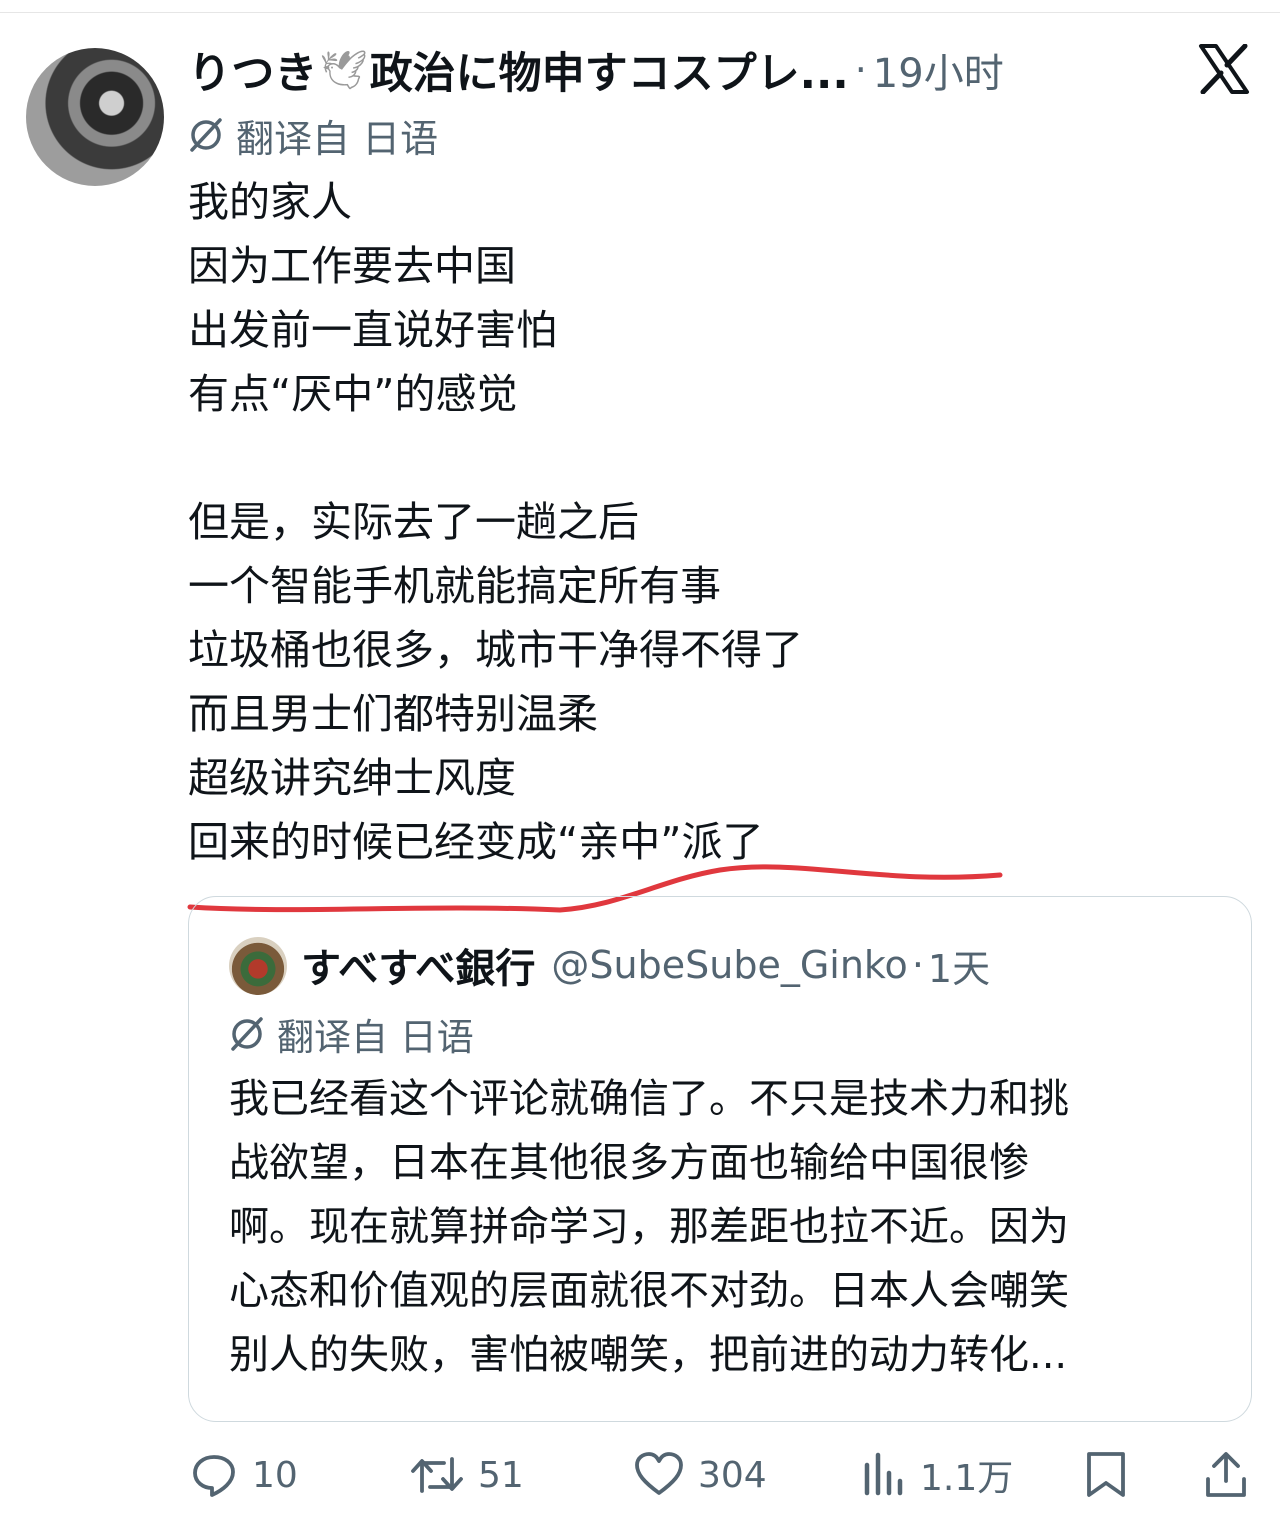 The height and width of the screenshot is (1525, 1280). I want to click on post-header: りつき 🕊 政治に物申すコスプレ... · 19小时, so click(688, 70).